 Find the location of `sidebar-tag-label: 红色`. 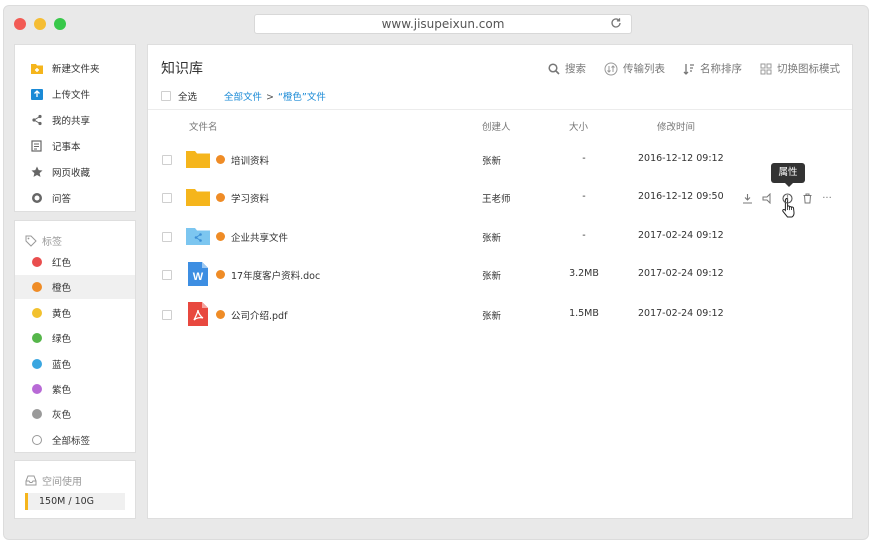

sidebar-tag-label: 红色 is located at coordinates (62, 263).